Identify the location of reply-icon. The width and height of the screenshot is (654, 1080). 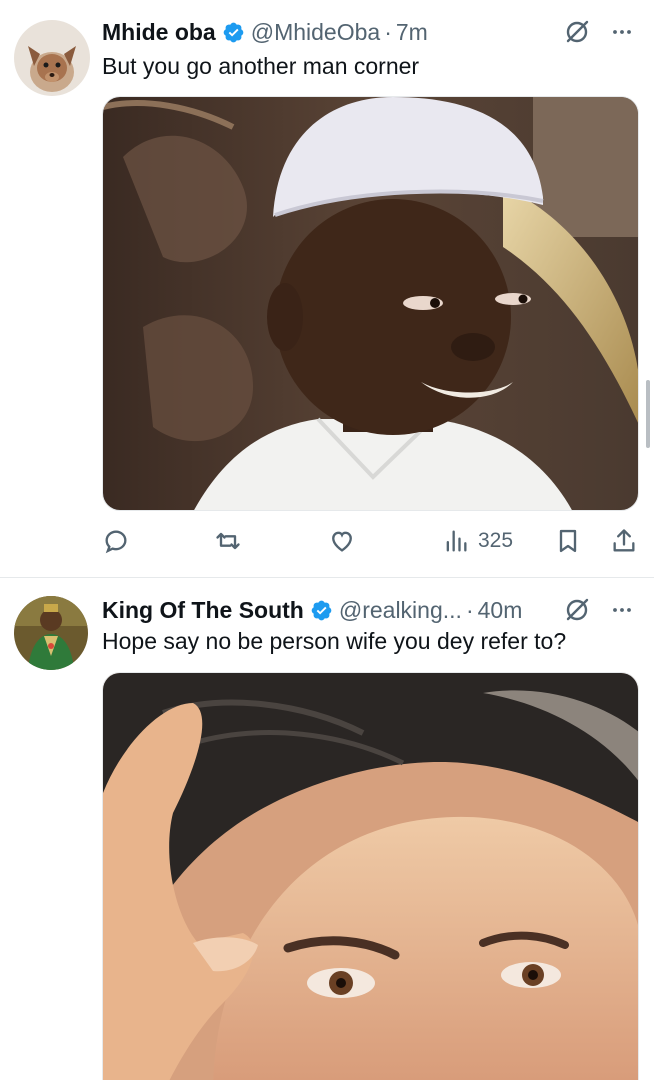
(116, 542).